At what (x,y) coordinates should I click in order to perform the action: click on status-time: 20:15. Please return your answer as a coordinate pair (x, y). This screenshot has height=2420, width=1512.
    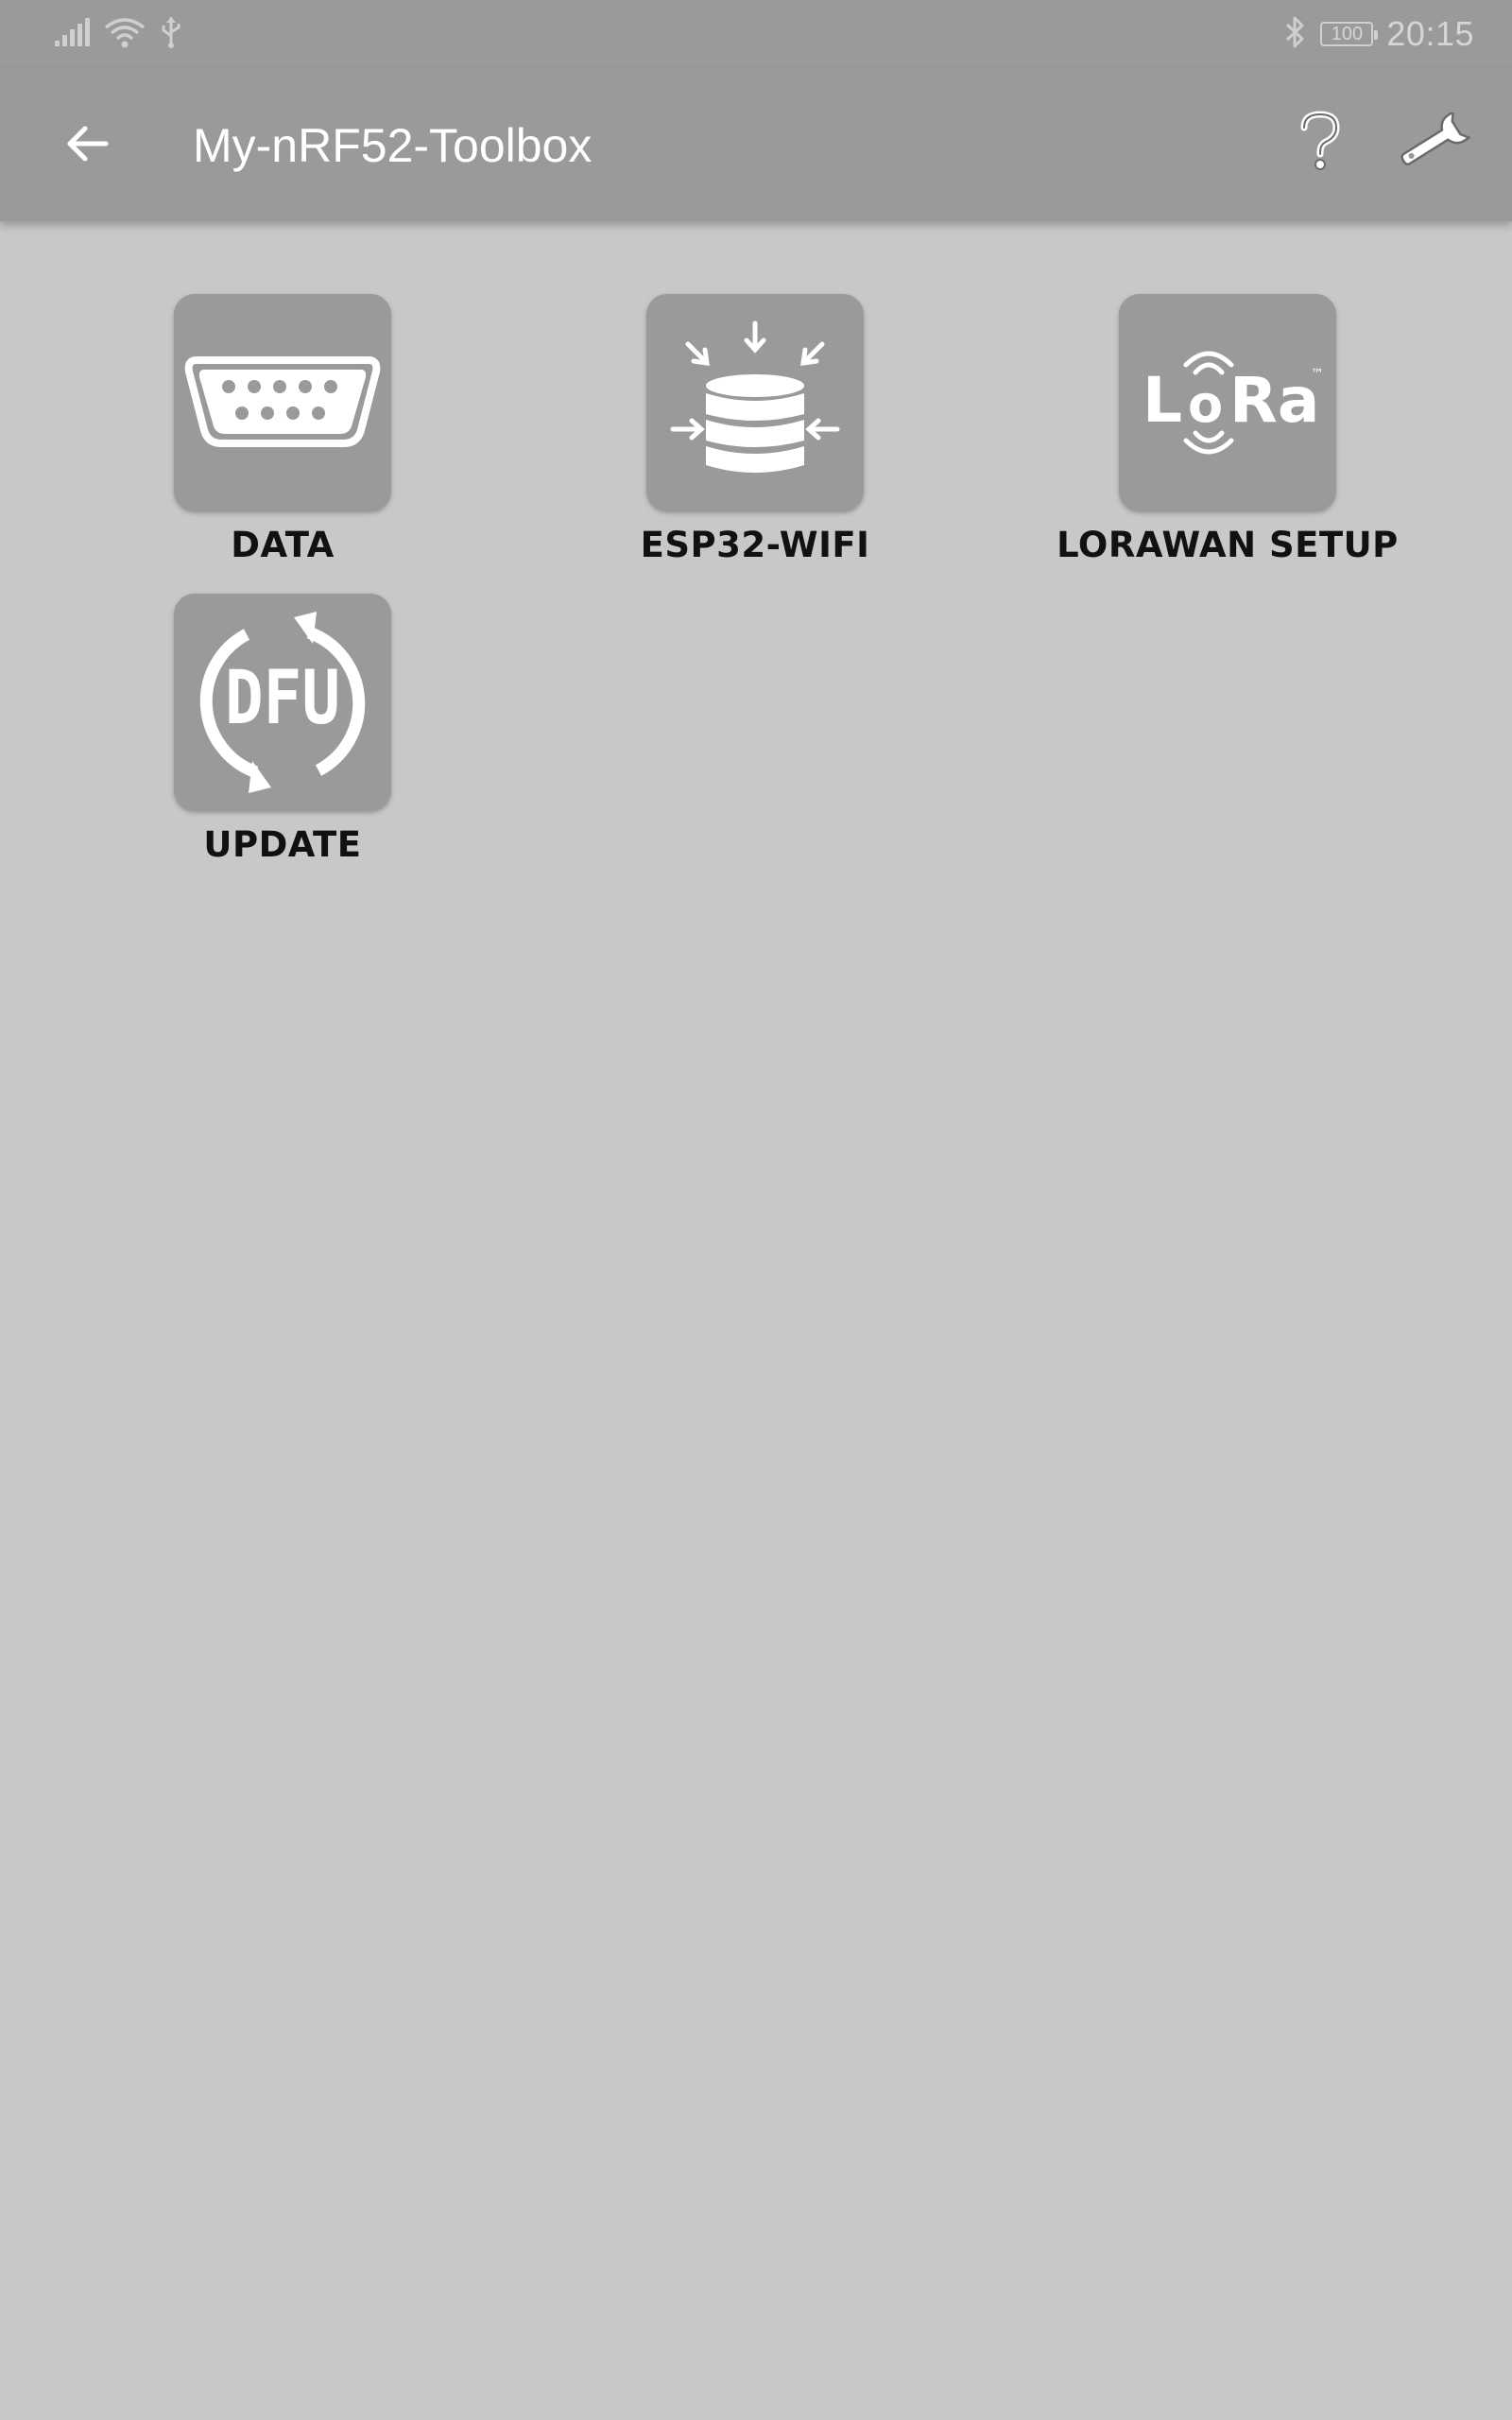
    Looking at the image, I should click on (1430, 33).